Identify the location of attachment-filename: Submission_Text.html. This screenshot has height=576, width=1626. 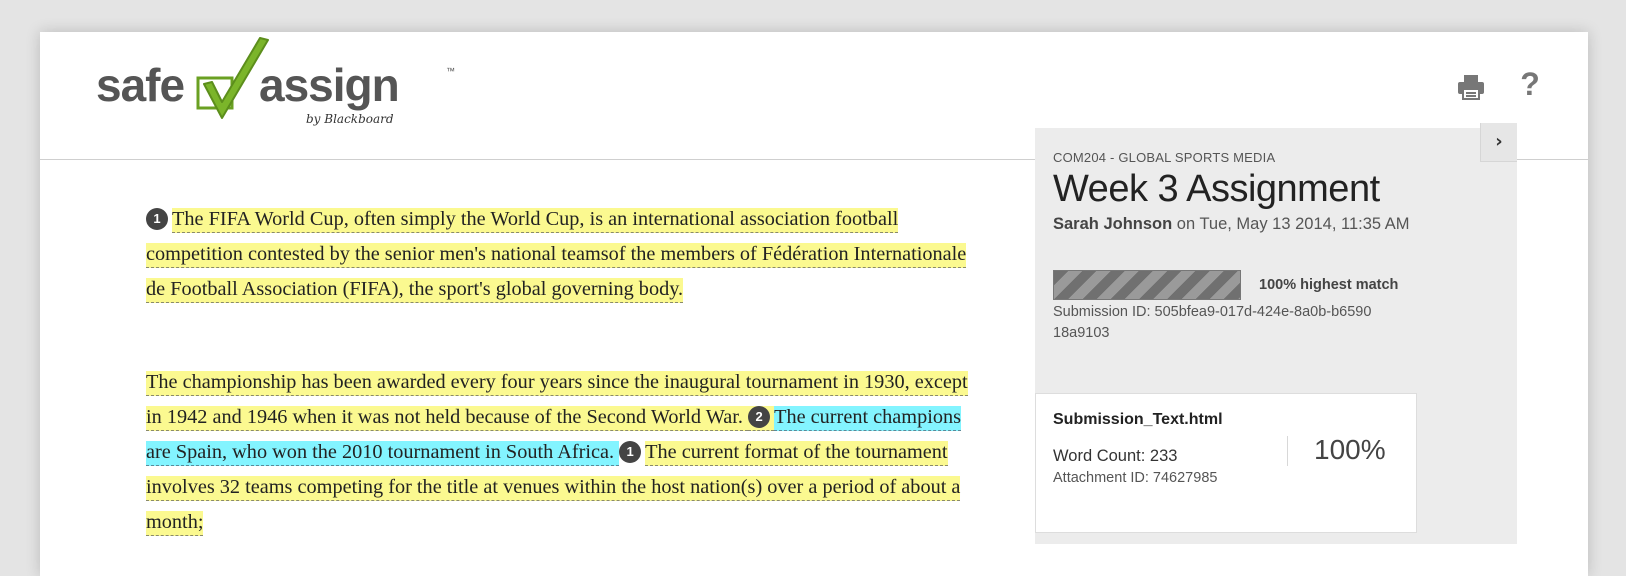
(1138, 419).